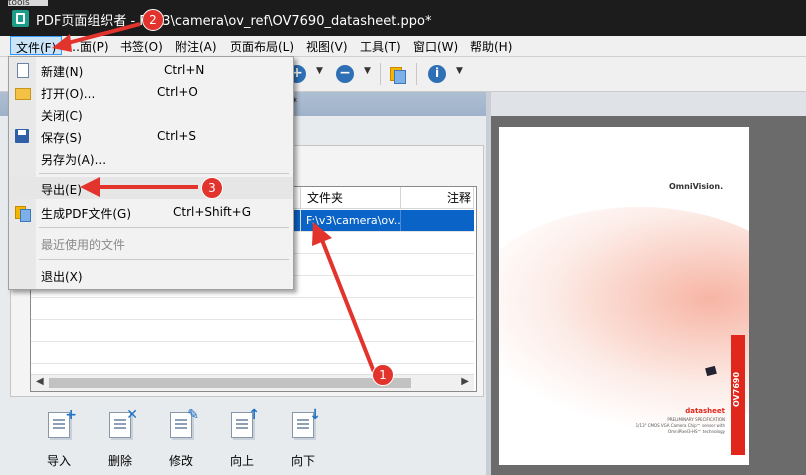  What do you see at coordinates (383, 375) in the screenshot?
I see `annotation-badge-1: 1` at bounding box center [383, 375].